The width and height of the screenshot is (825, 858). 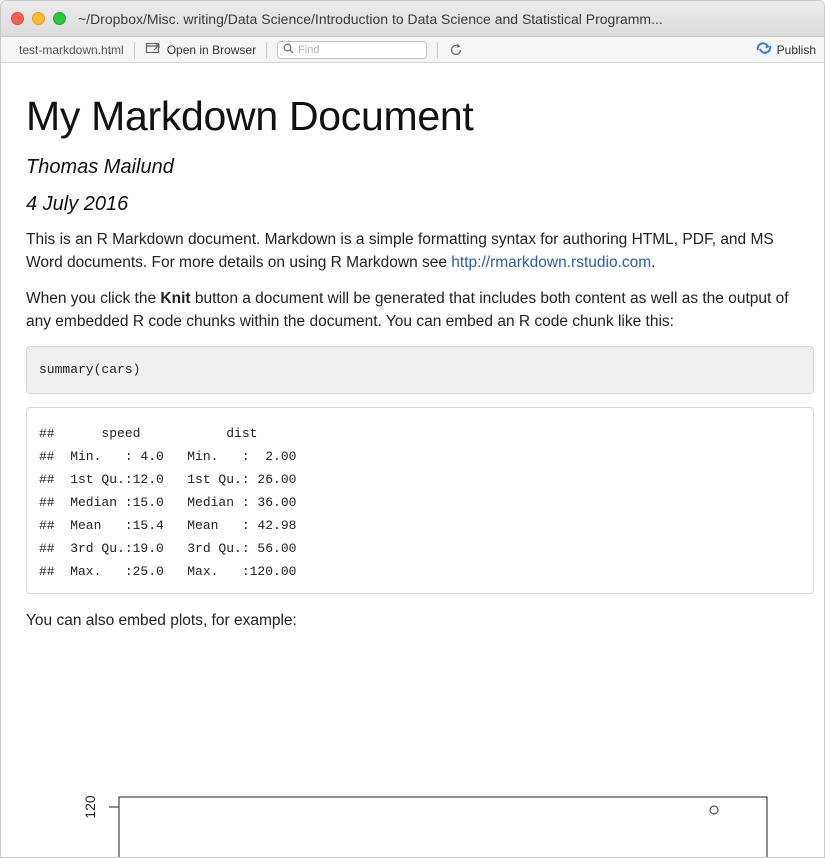 I want to click on open-in-browser-button: Open in Browser, so click(x=200, y=49).